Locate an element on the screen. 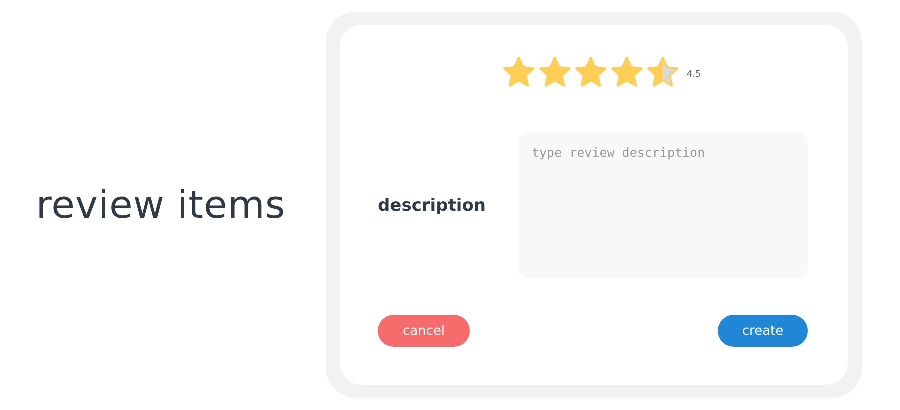 This screenshot has width=900, height=410. description-label: description is located at coordinates (433, 206).